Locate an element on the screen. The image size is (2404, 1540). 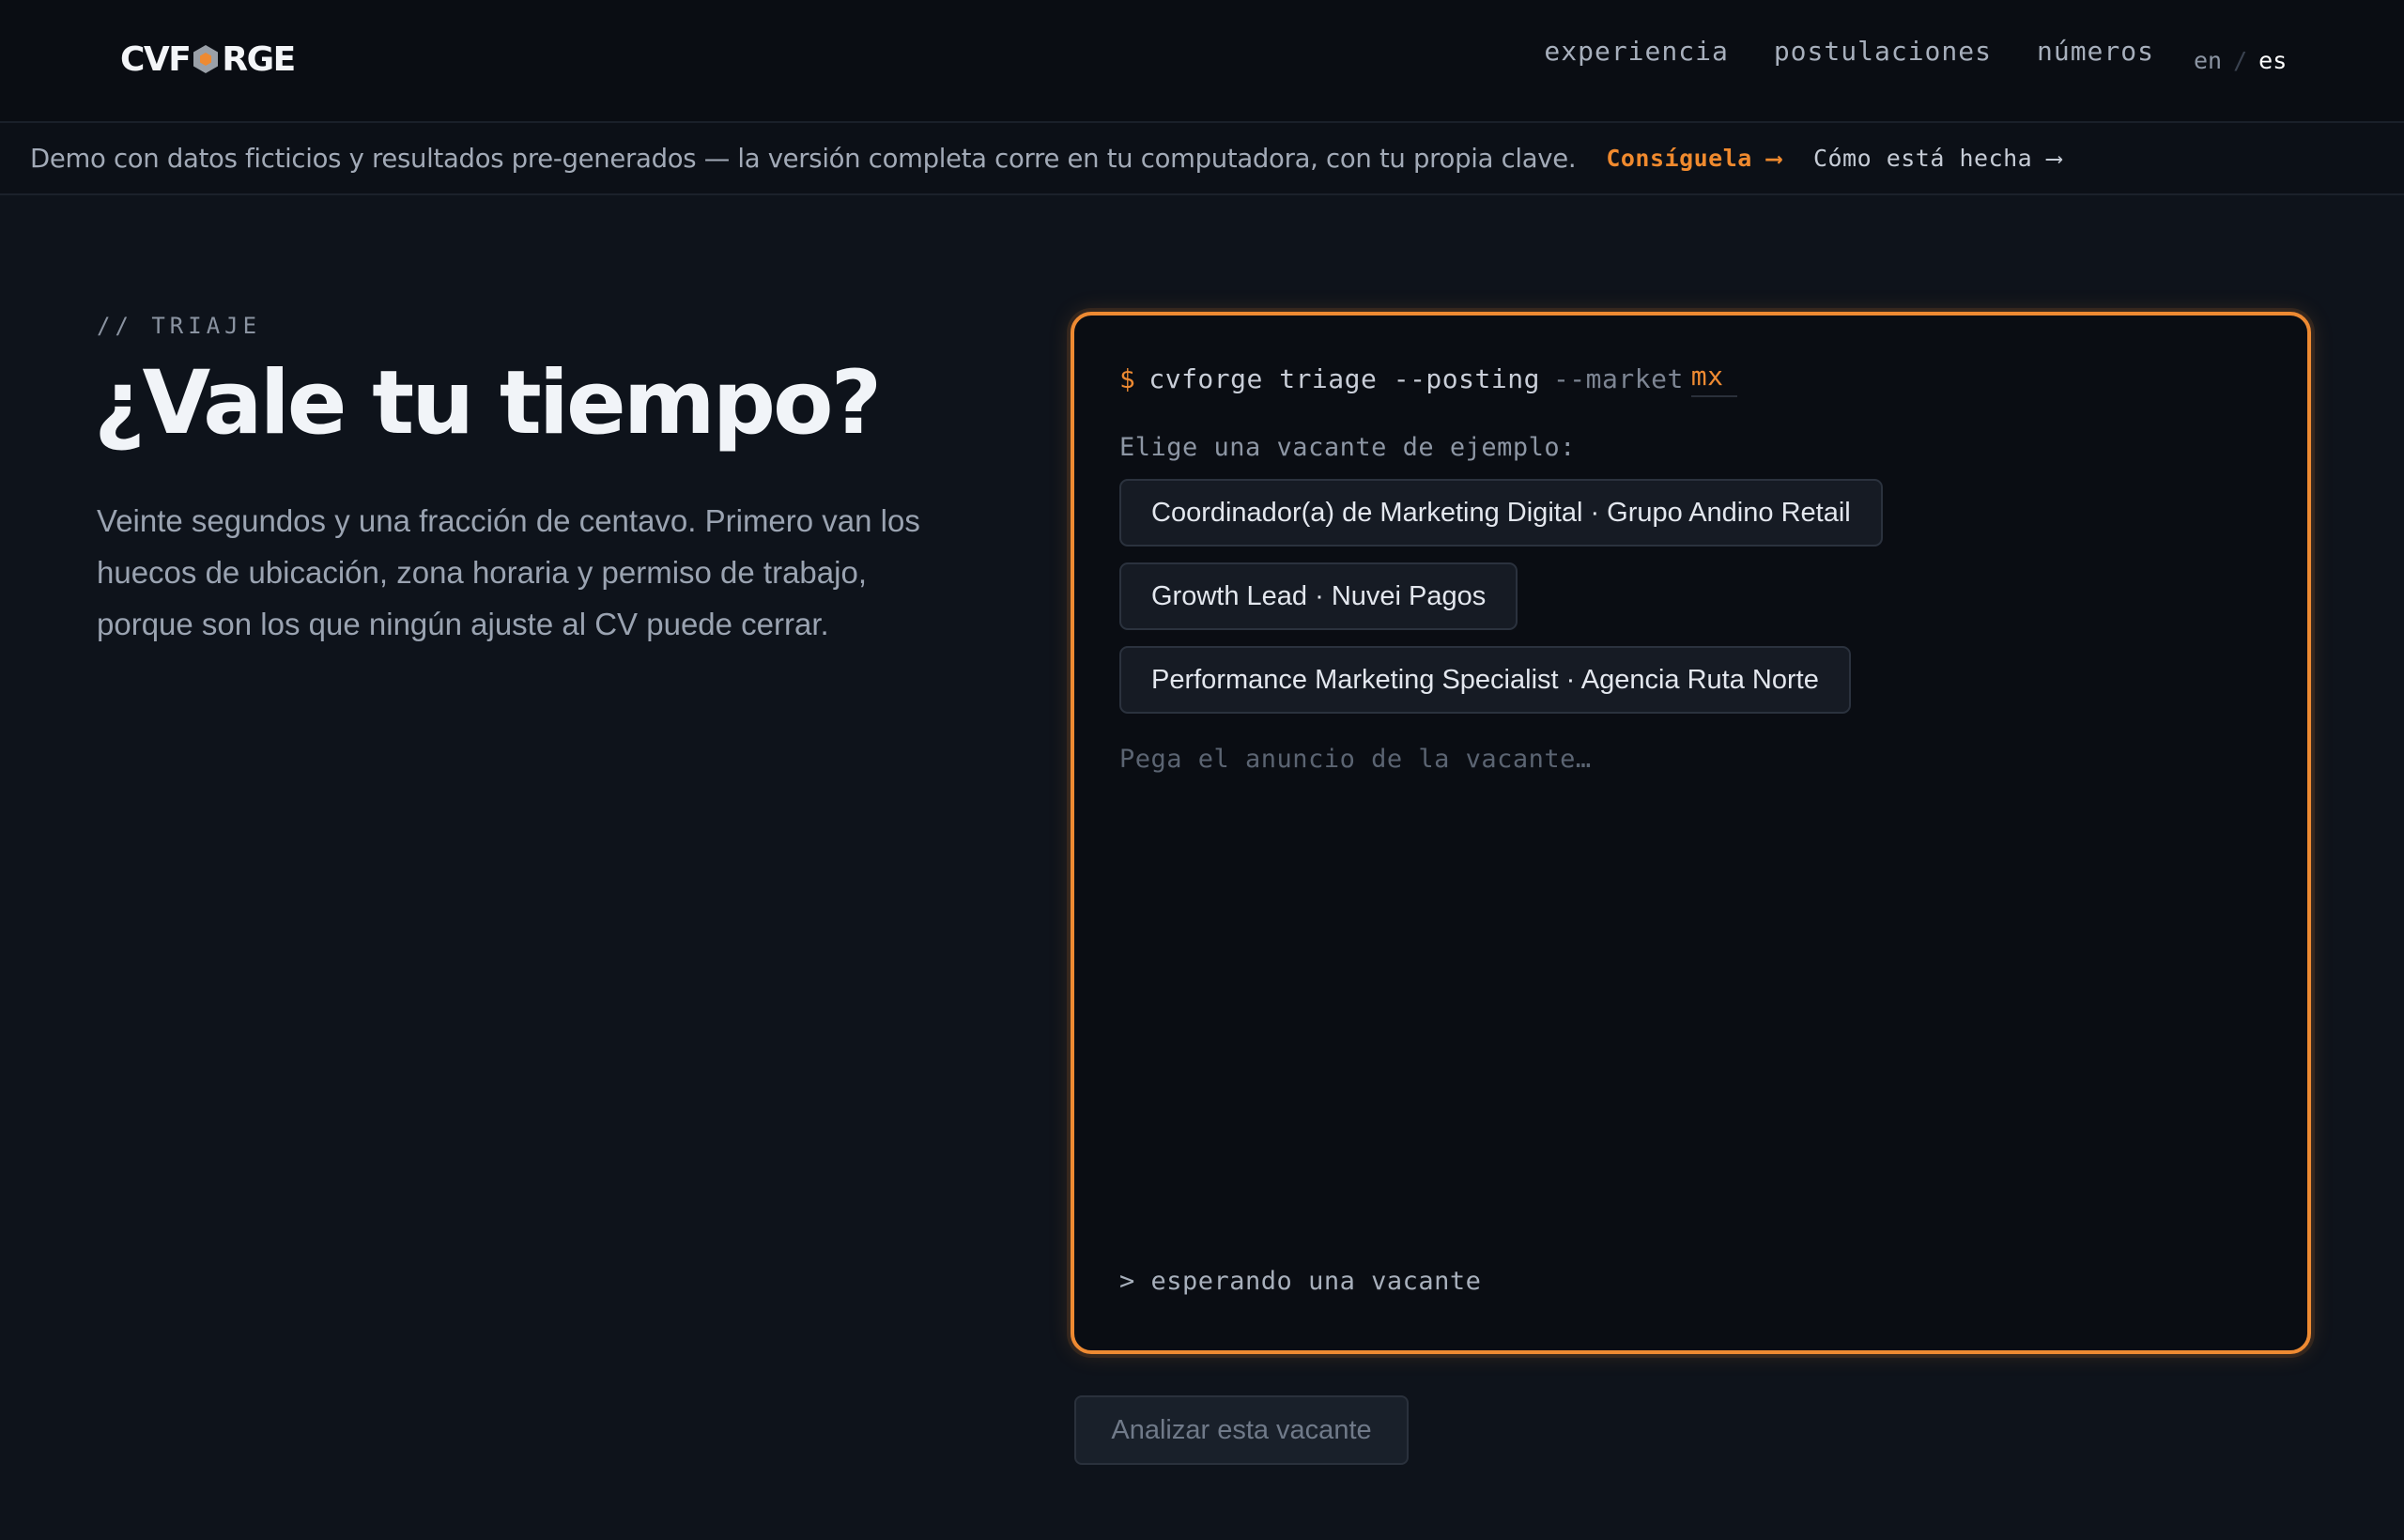
command-line: $ cvforge triage --posting --market mx is located at coordinates (1690, 379).